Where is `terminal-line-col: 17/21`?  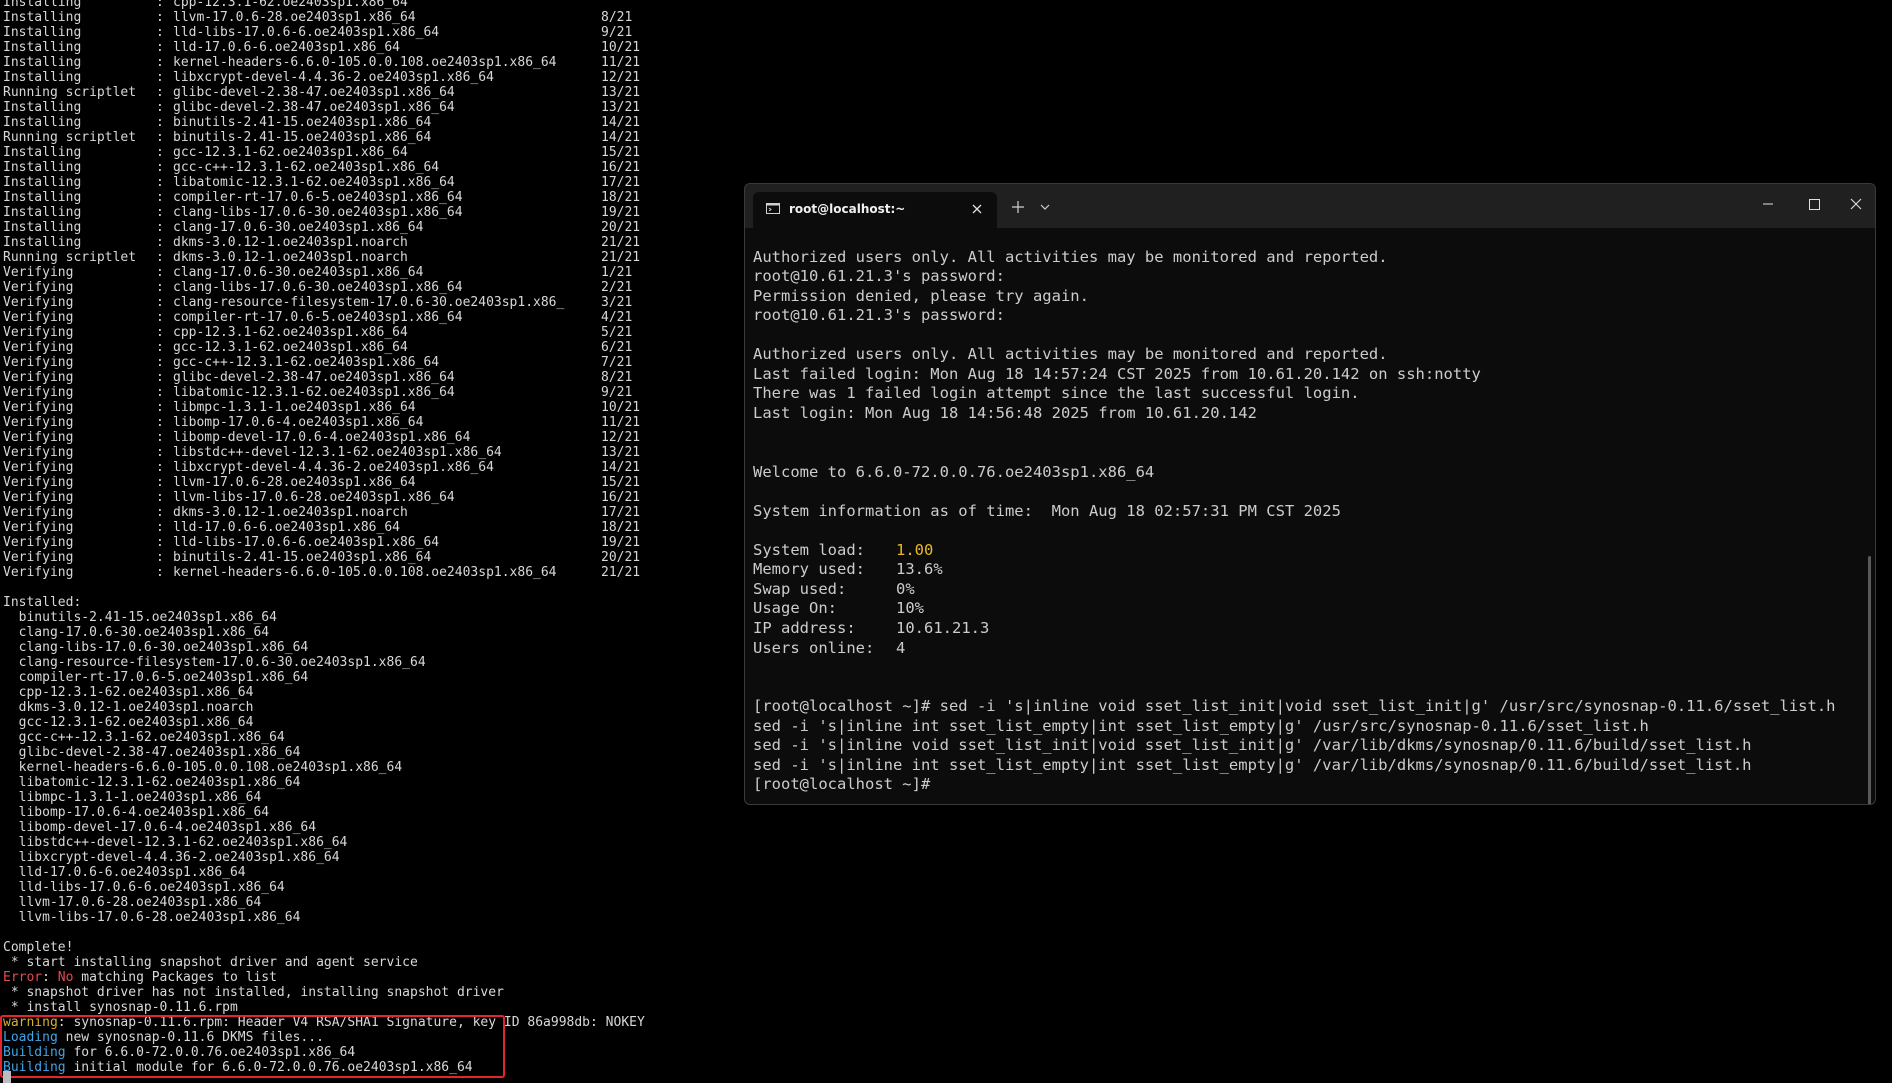 terminal-line-col: 17/21 is located at coordinates (621, 182).